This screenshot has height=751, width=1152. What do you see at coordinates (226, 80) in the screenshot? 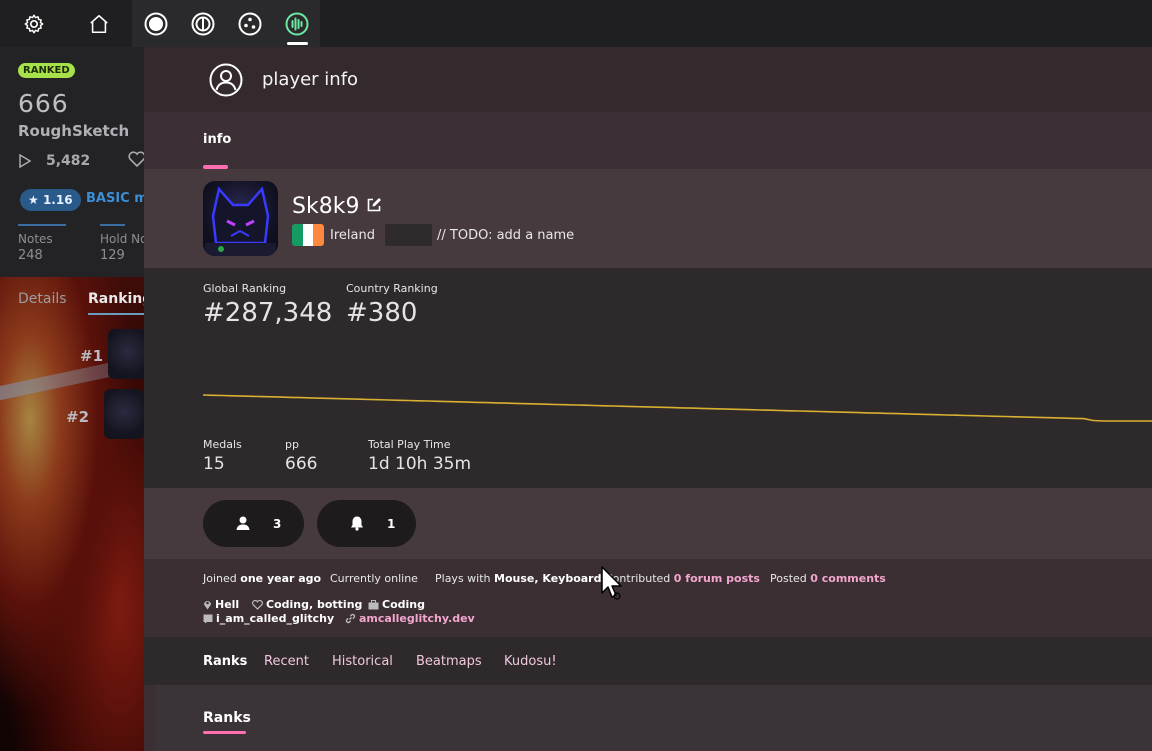
I see `user-circle-icon` at bounding box center [226, 80].